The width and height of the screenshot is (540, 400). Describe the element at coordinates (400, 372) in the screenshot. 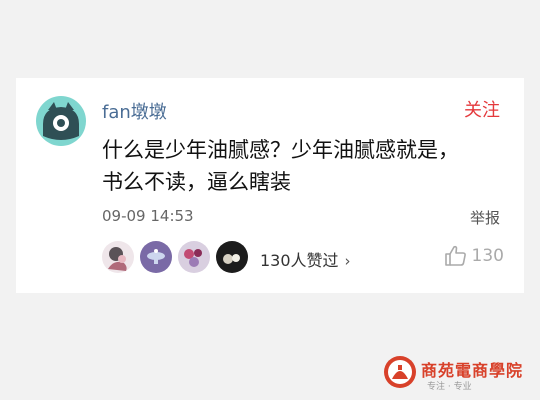

I see `watermark-logo-icon` at that location.